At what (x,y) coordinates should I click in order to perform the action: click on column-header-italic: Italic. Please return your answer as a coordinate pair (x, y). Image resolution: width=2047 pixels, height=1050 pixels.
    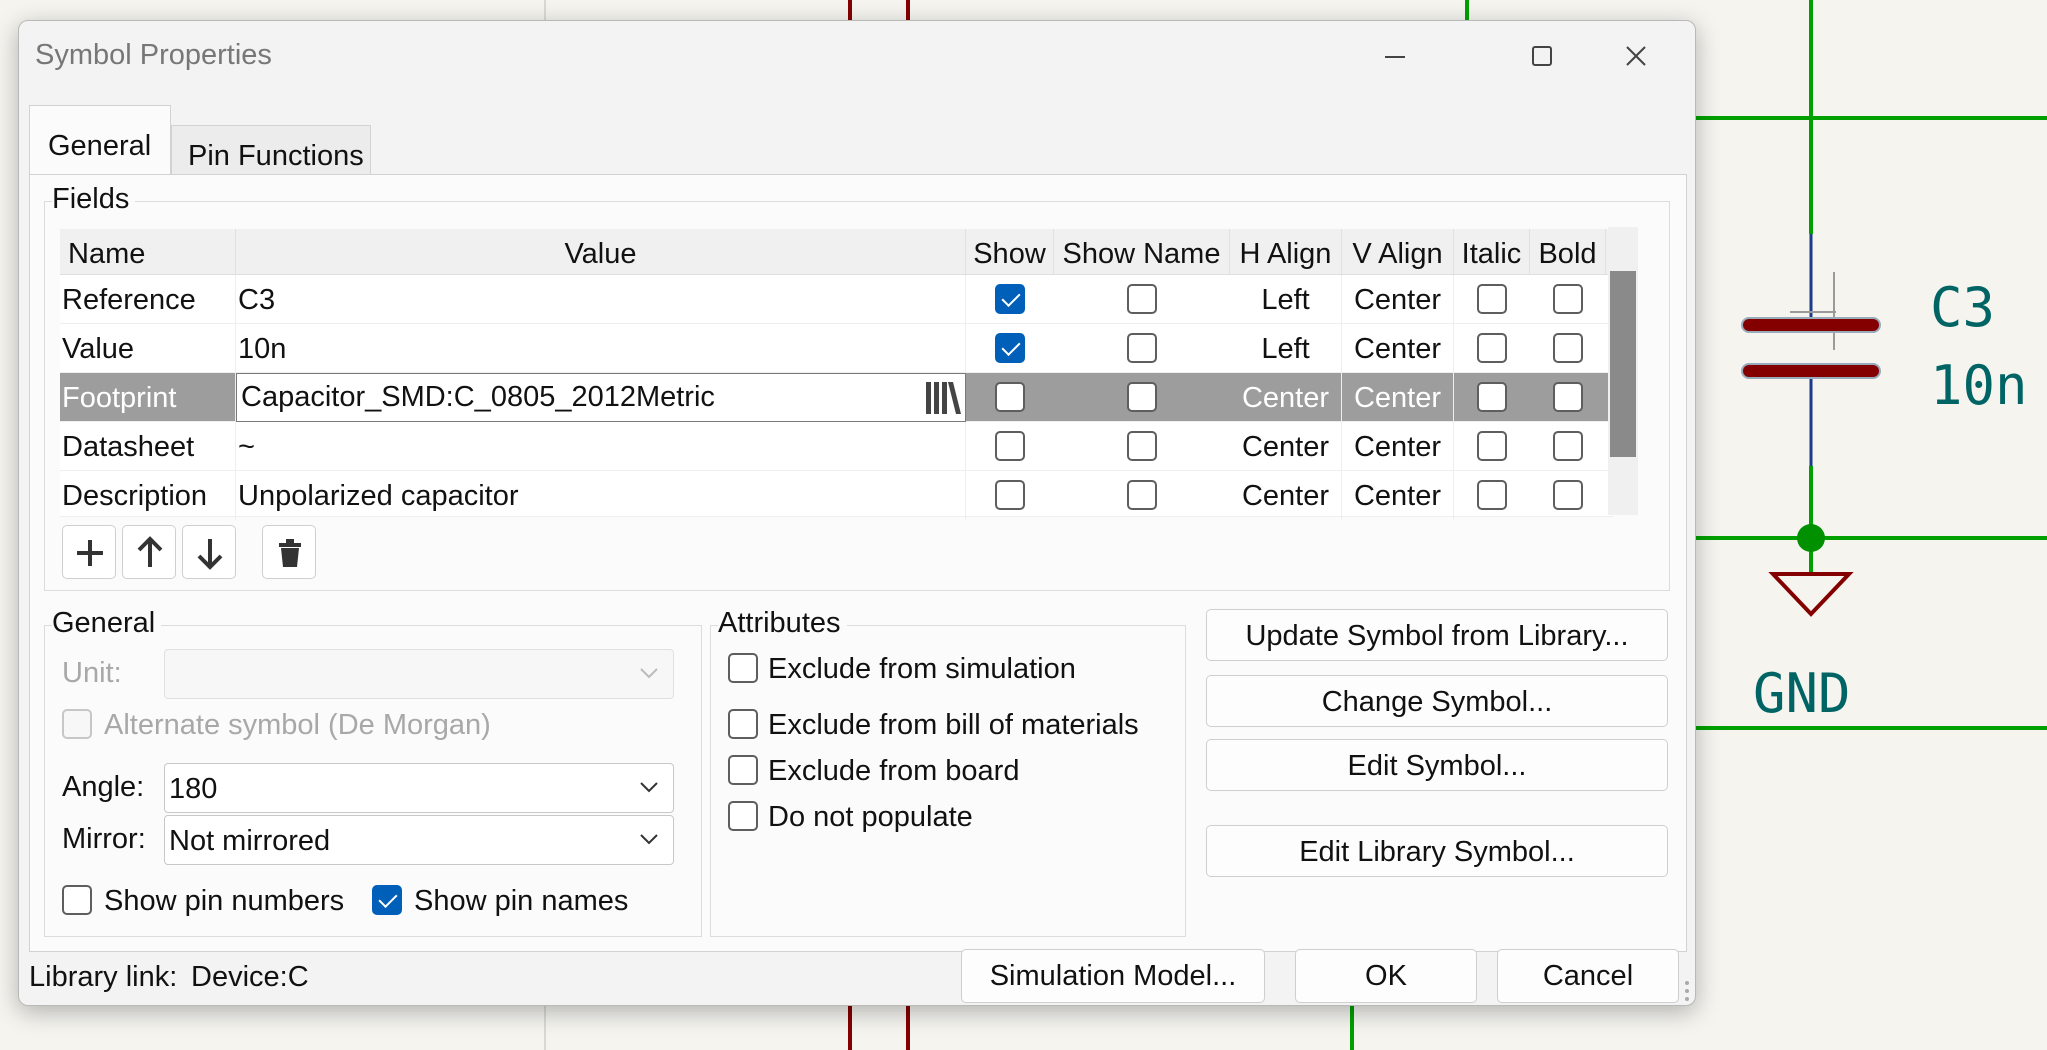
    Looking at the image, I should click on (1492, 252).